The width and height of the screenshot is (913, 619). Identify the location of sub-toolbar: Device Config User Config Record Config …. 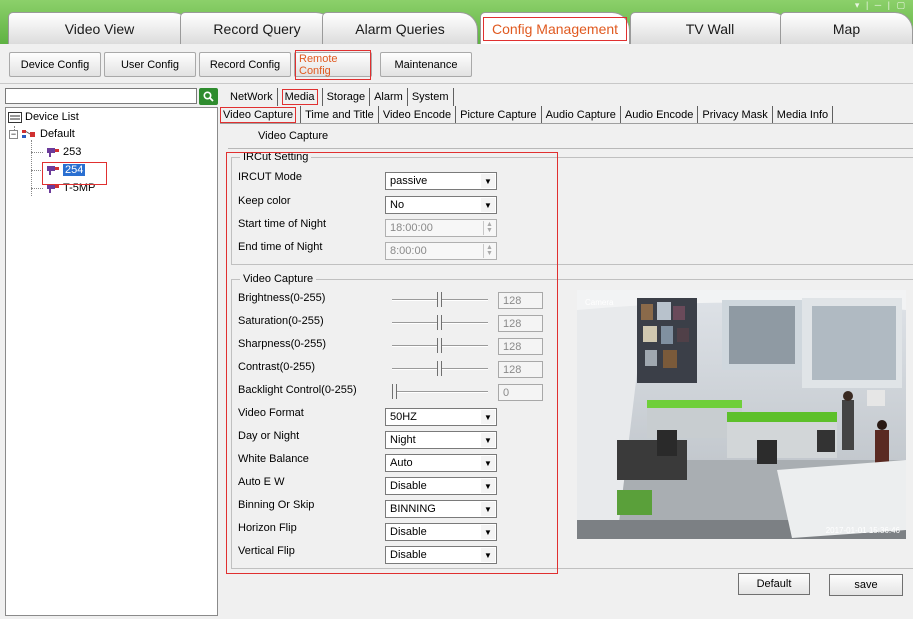
(456, 64).